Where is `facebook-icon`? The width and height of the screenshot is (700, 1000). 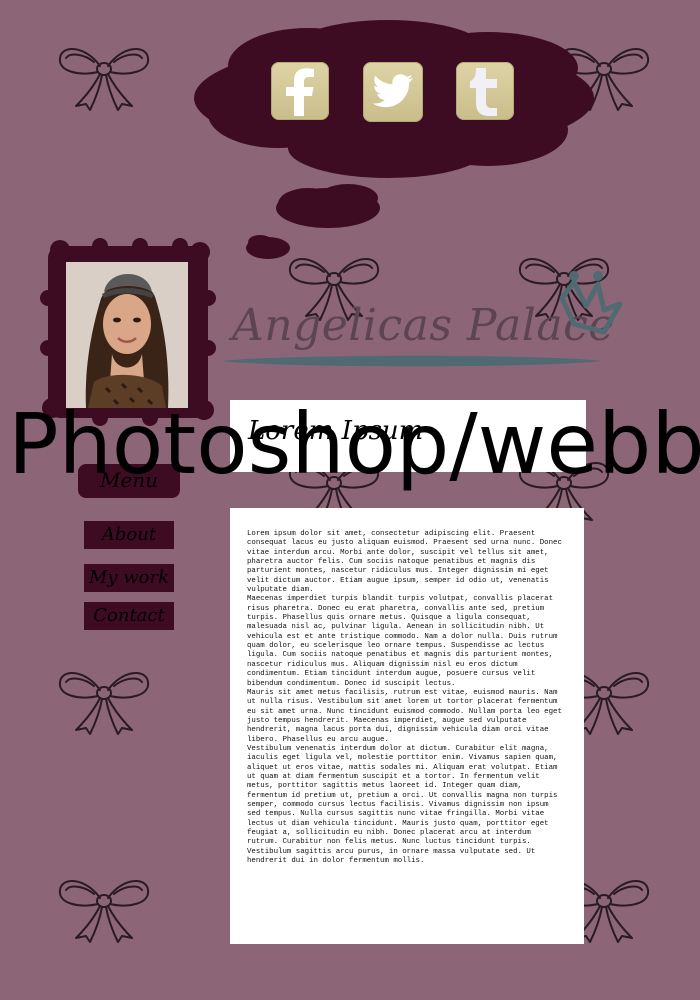
facebook-icon is located at coordinates (300, 91).